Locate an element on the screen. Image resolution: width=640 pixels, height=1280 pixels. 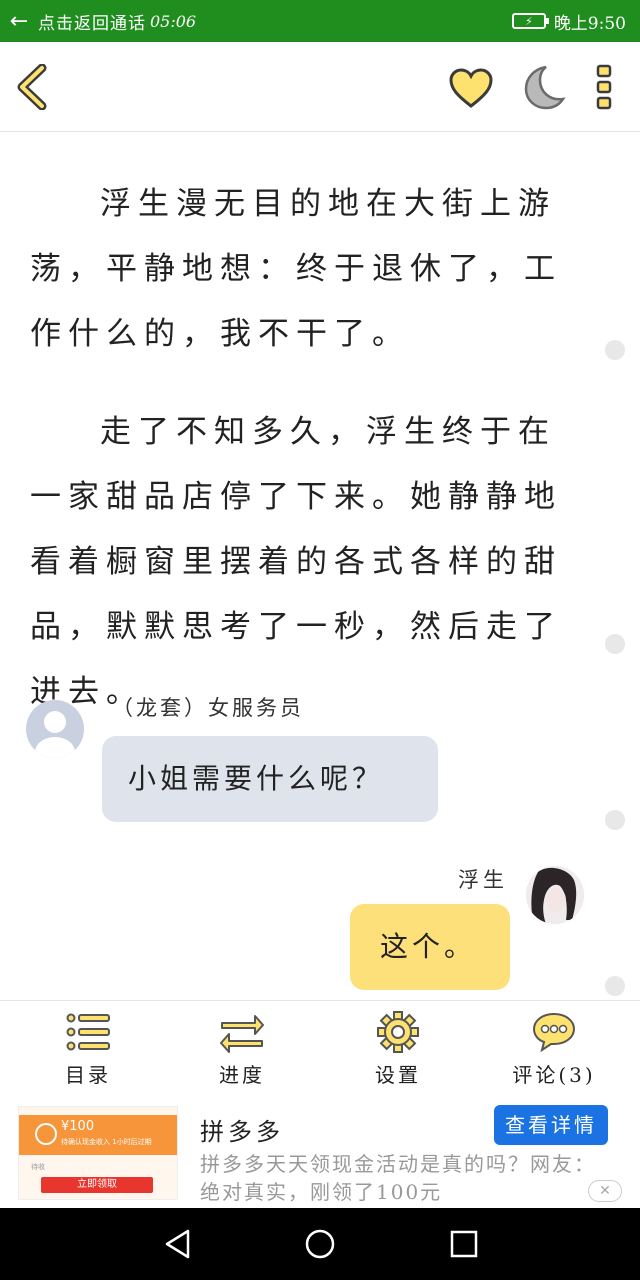
ad-title: 拼多多 is located at coordinates (242, 1129).